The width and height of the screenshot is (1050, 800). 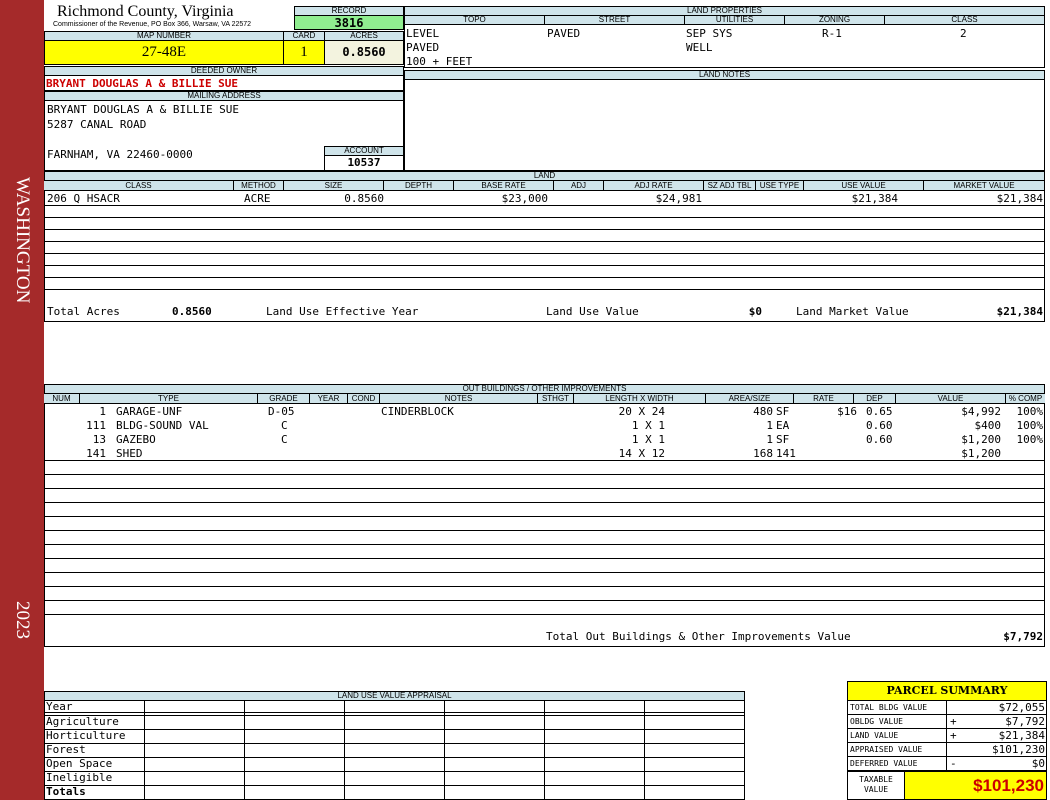 I want to click on outbuilding-dep: 0.65, so click(x=879, y=411).